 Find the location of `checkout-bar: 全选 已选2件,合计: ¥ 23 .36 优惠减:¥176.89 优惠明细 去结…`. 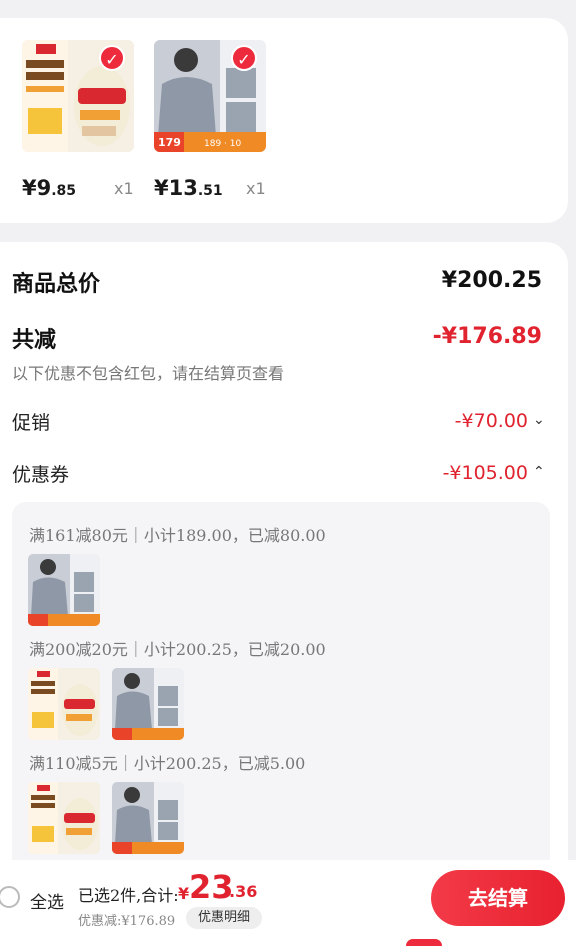

checkout-bar: 全选 已选2件,合计: ¥ 23 .36 优惠减:¥176.89 优惠明细 去结… is located at coordinates (288, 903).